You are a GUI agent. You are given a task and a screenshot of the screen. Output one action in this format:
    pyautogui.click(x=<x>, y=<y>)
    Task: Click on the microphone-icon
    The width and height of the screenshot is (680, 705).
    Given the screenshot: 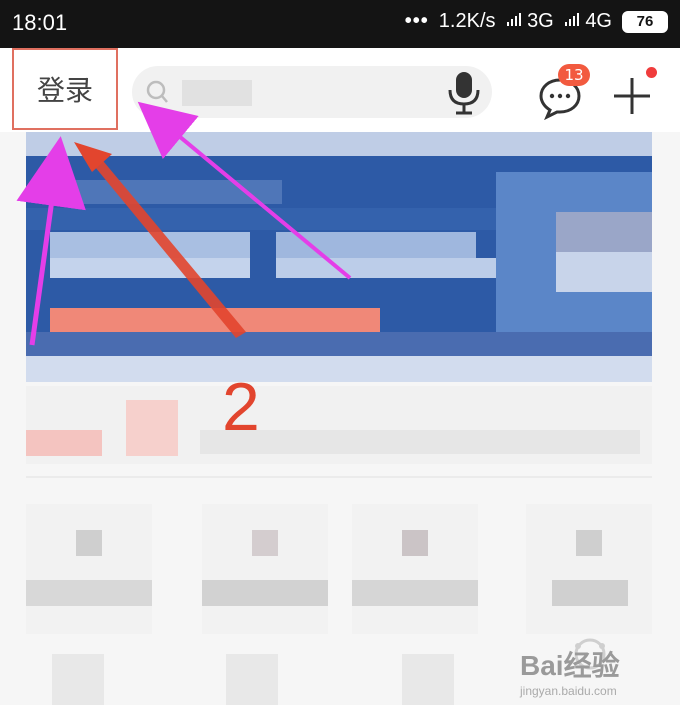 What is the action you would take?
    pyautogui.click(x=464, y=93)
    